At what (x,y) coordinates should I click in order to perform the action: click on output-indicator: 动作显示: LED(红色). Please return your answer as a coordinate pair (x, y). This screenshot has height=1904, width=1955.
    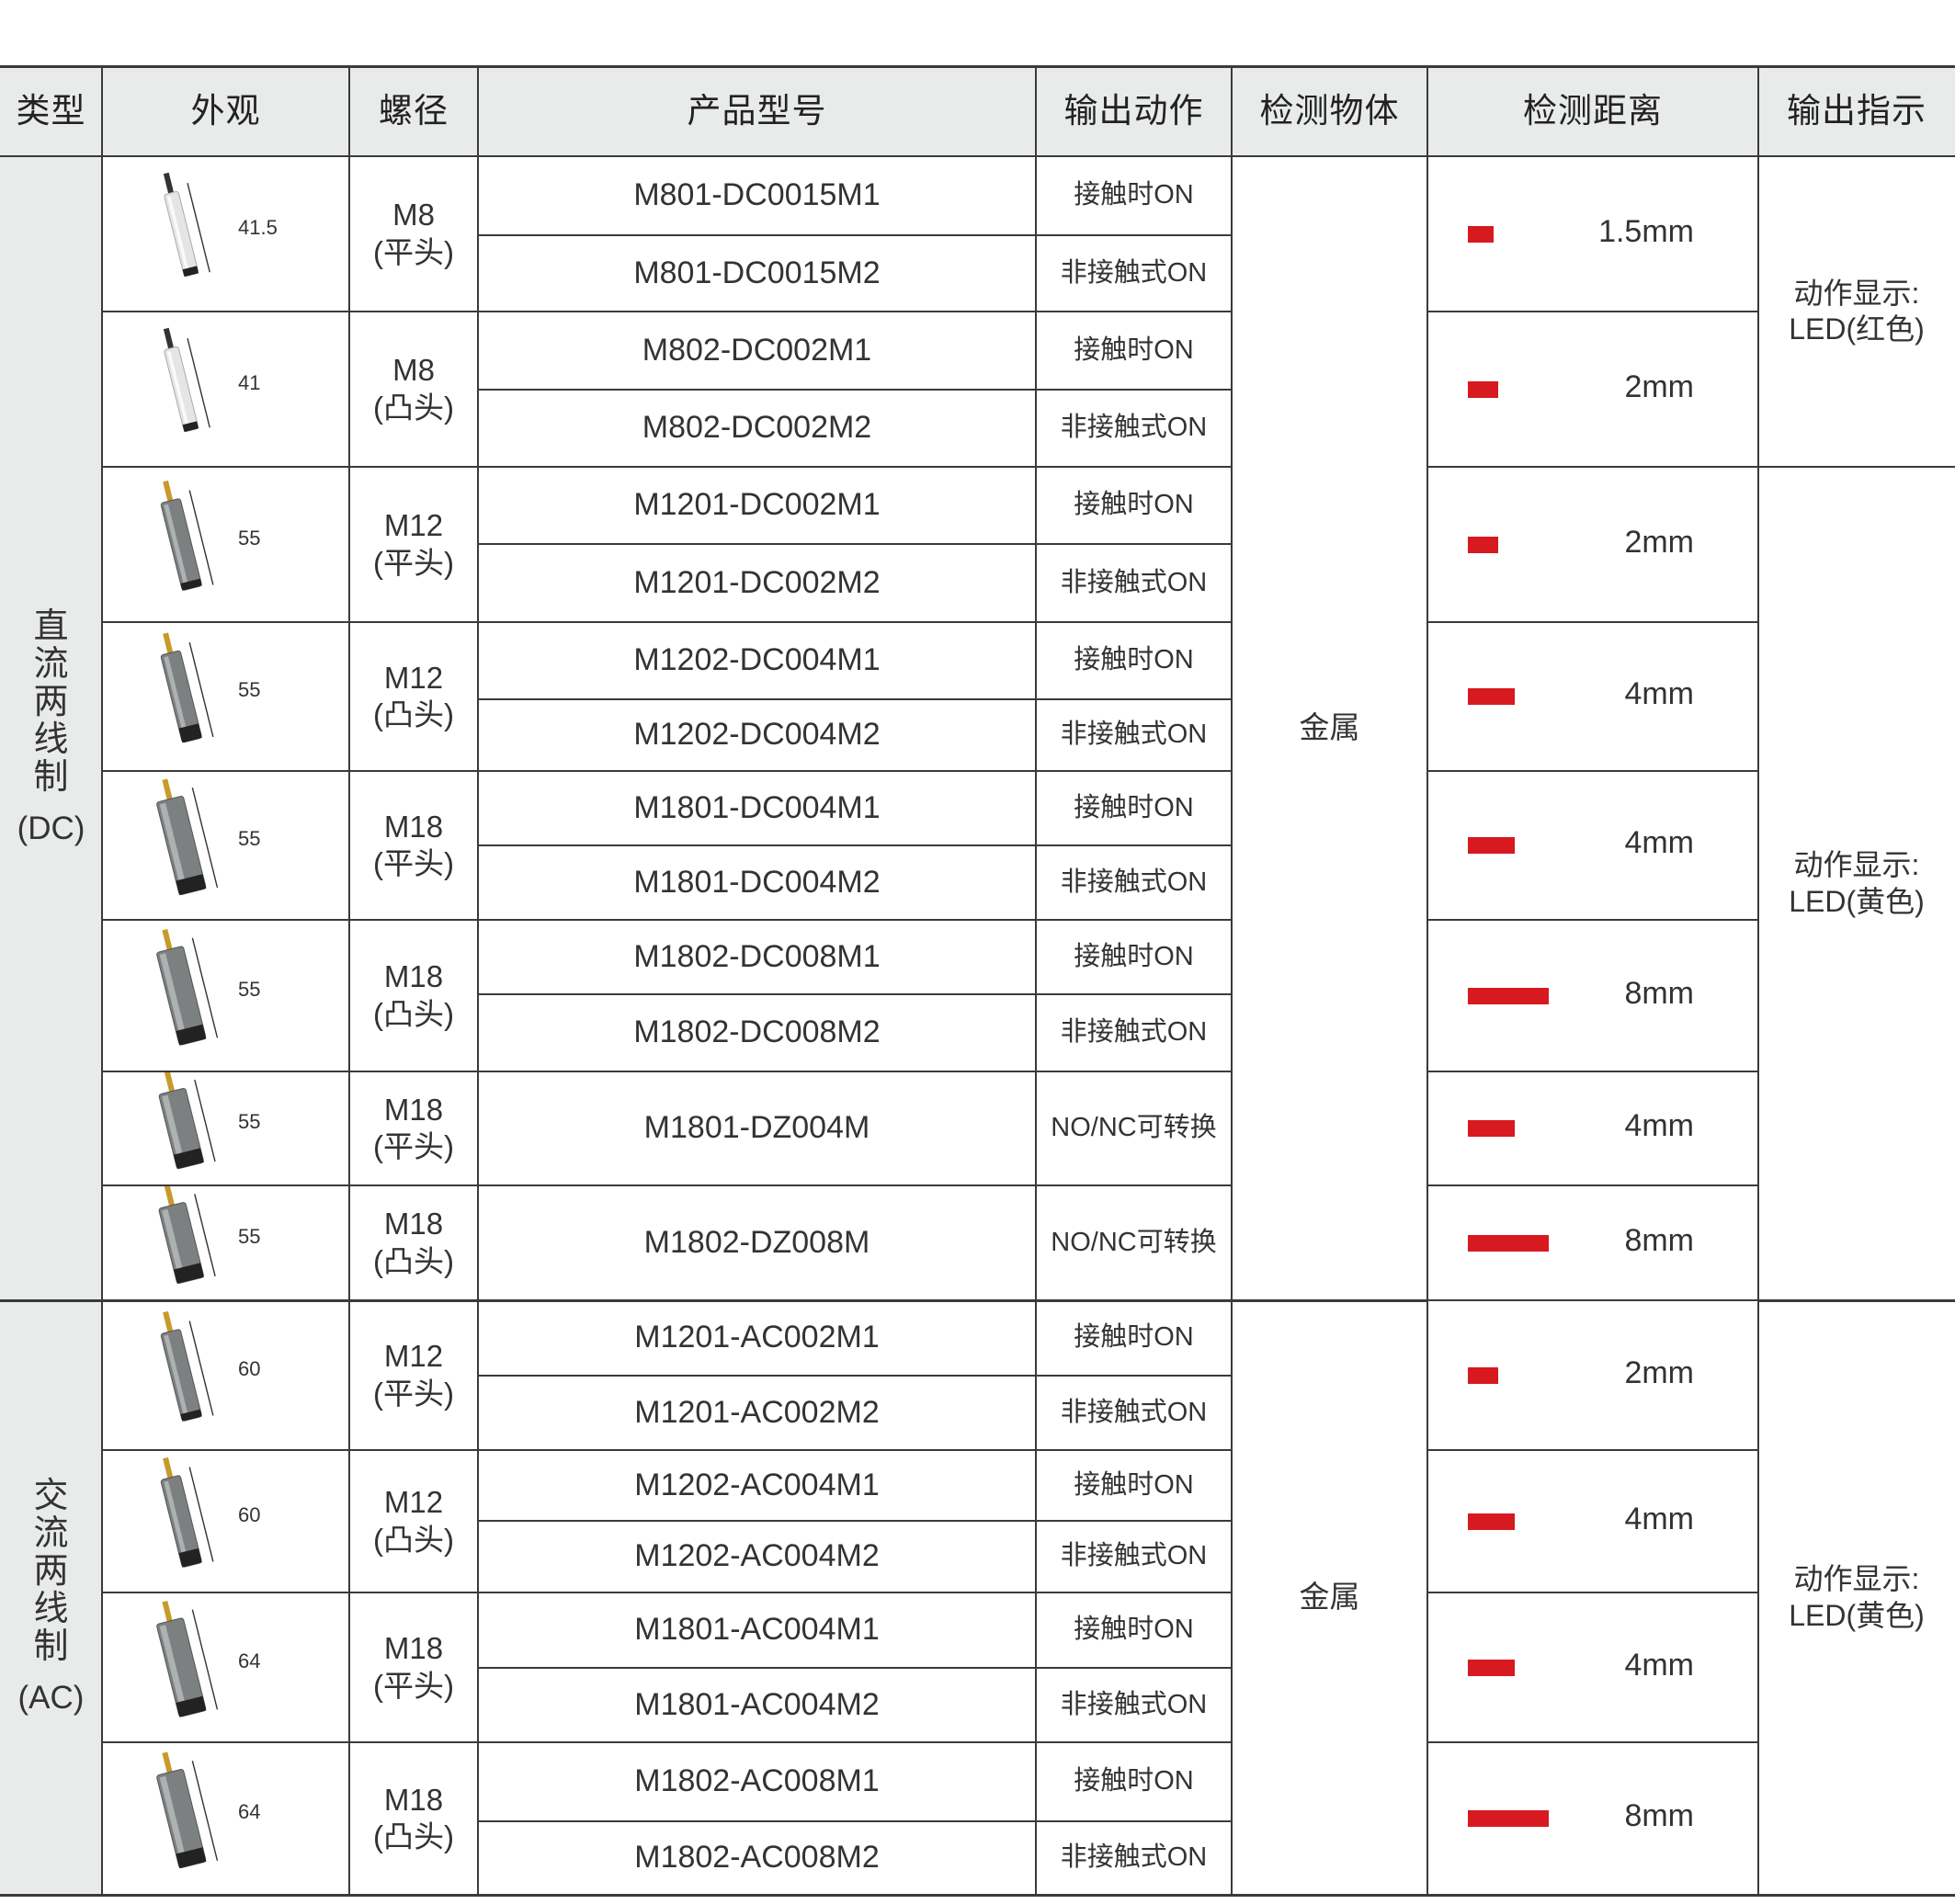
    Looking at the image, I should click on (1857, 311).